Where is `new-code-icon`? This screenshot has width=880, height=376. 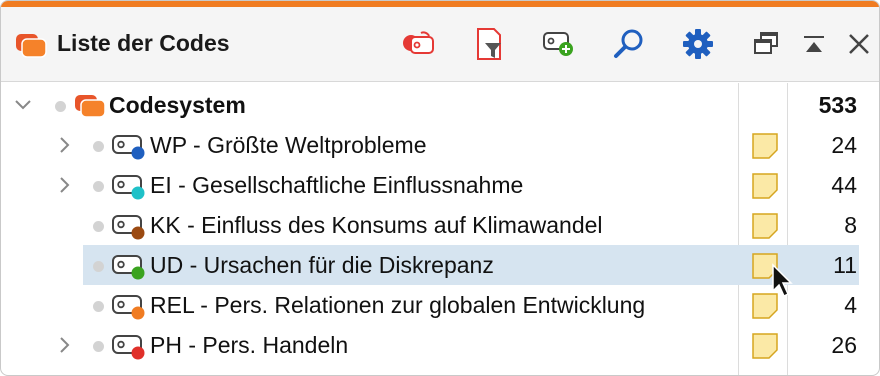
new-code-icon is located at coordinates (558, 44).